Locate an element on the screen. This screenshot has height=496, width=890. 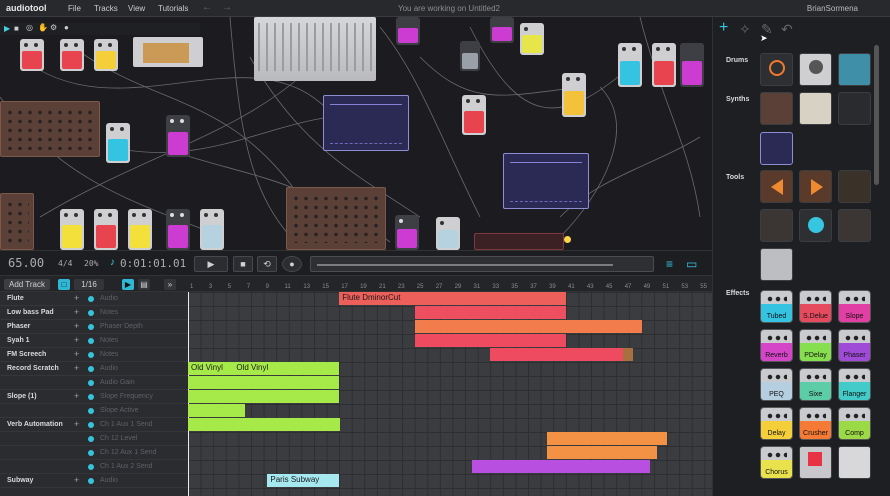
track-row: FM Screech + Notes is located at coordinates (94, 355).